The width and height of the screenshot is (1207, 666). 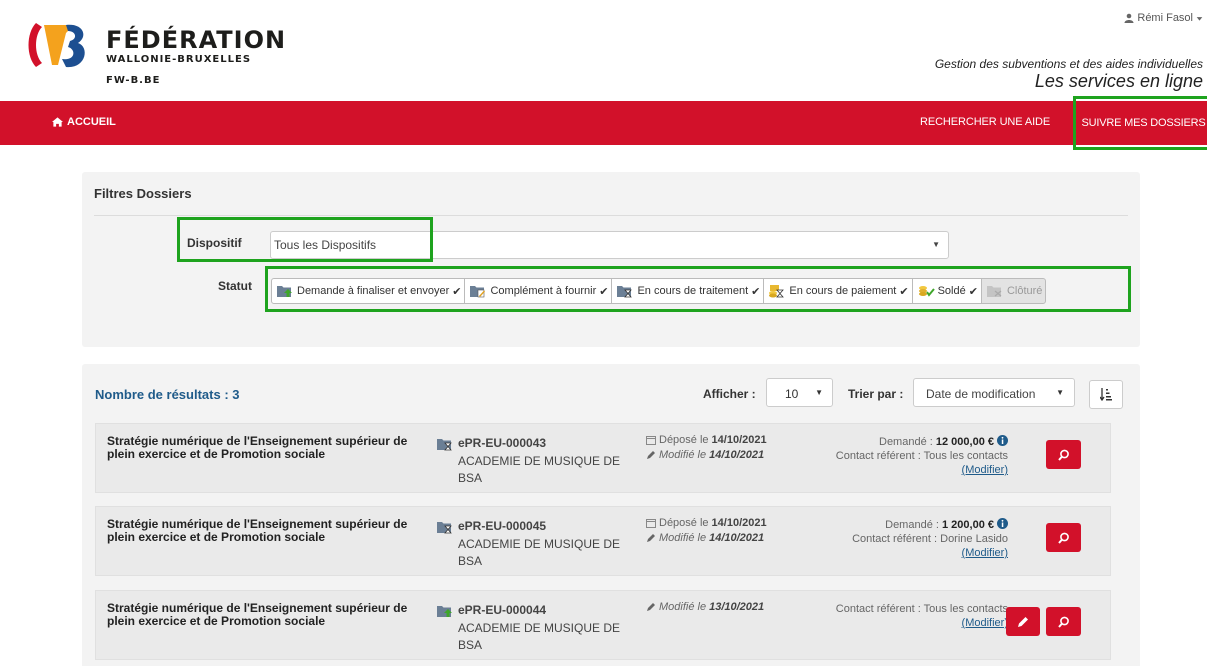 I want to click on dossier-reference: ePR-EU-000045, so click(x=502, y=526).